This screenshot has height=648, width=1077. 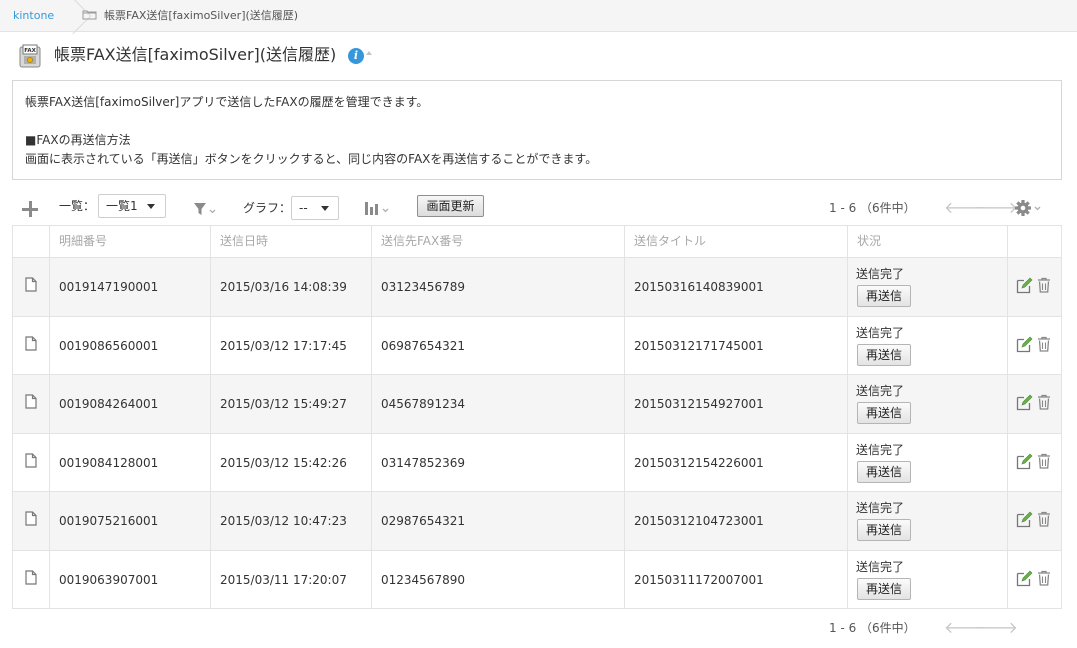 What do you see at coordinates (423, 345) in the screenshot?
I see `record-fax-number: 06987654321` at bounding box center [423, 345].